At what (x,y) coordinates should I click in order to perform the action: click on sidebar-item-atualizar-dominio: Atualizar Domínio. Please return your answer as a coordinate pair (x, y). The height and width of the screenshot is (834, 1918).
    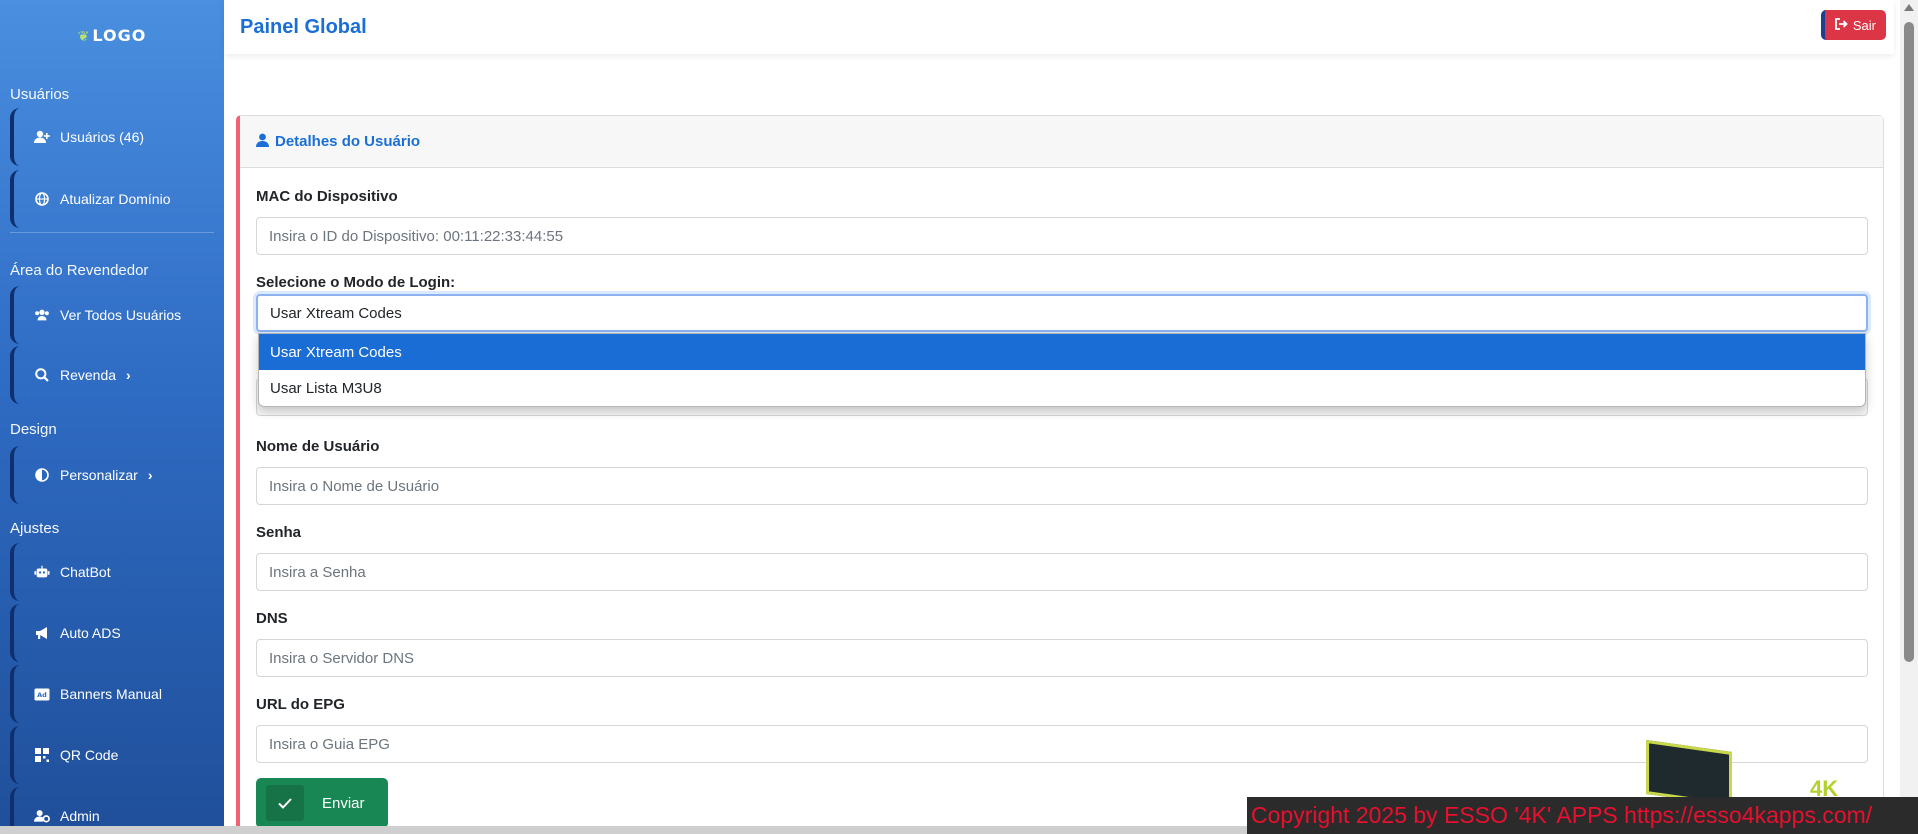
    Looking at the image, I should click on (112, 199).